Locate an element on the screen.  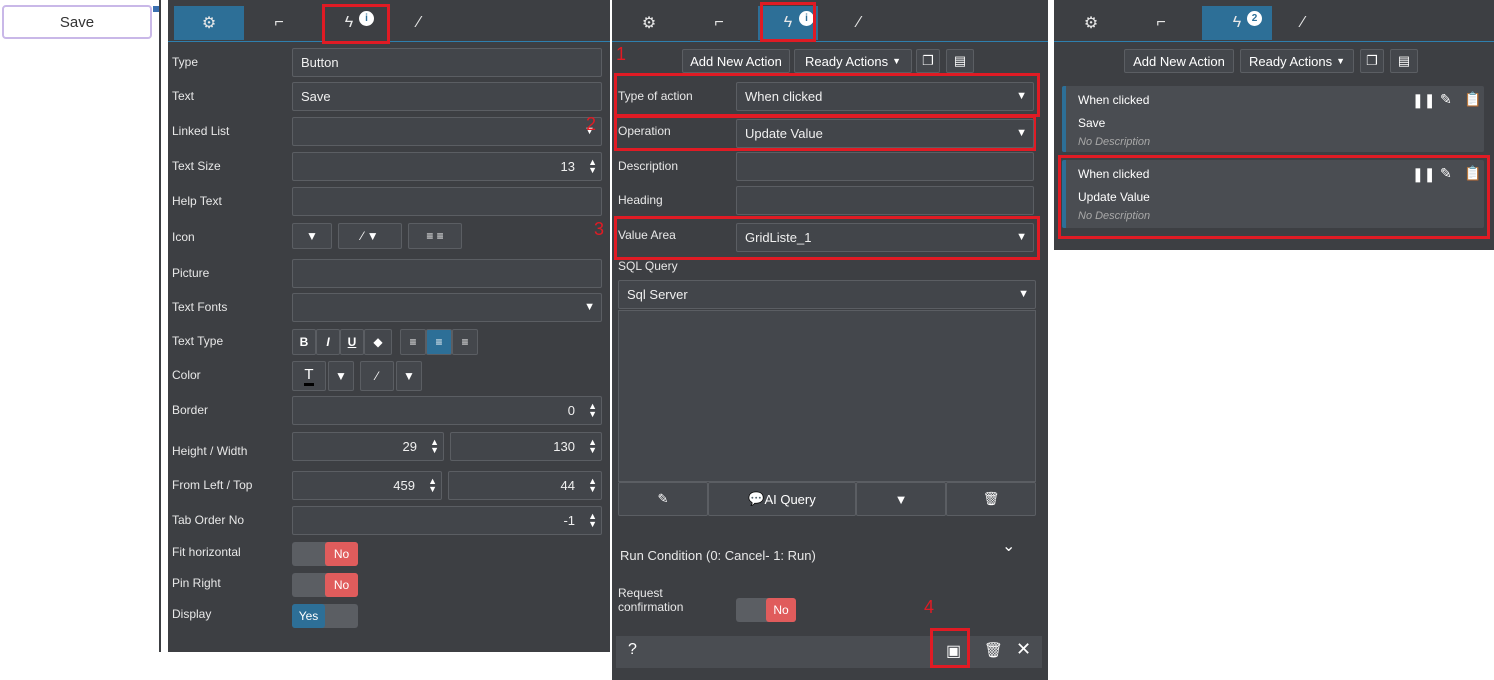
pin-right-toggle: No is located at coordinates (325, 585).